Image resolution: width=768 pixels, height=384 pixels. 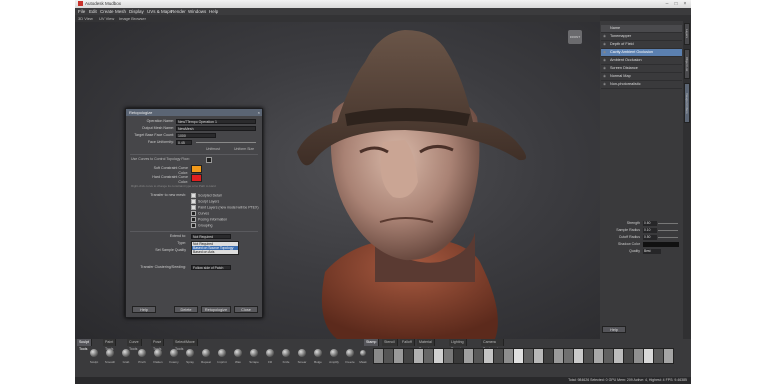 What do you see at coordinates (650, 237) in the screenshot?
I see `cutoff-radius-field: 0.50` at bounding box center [650, 237].